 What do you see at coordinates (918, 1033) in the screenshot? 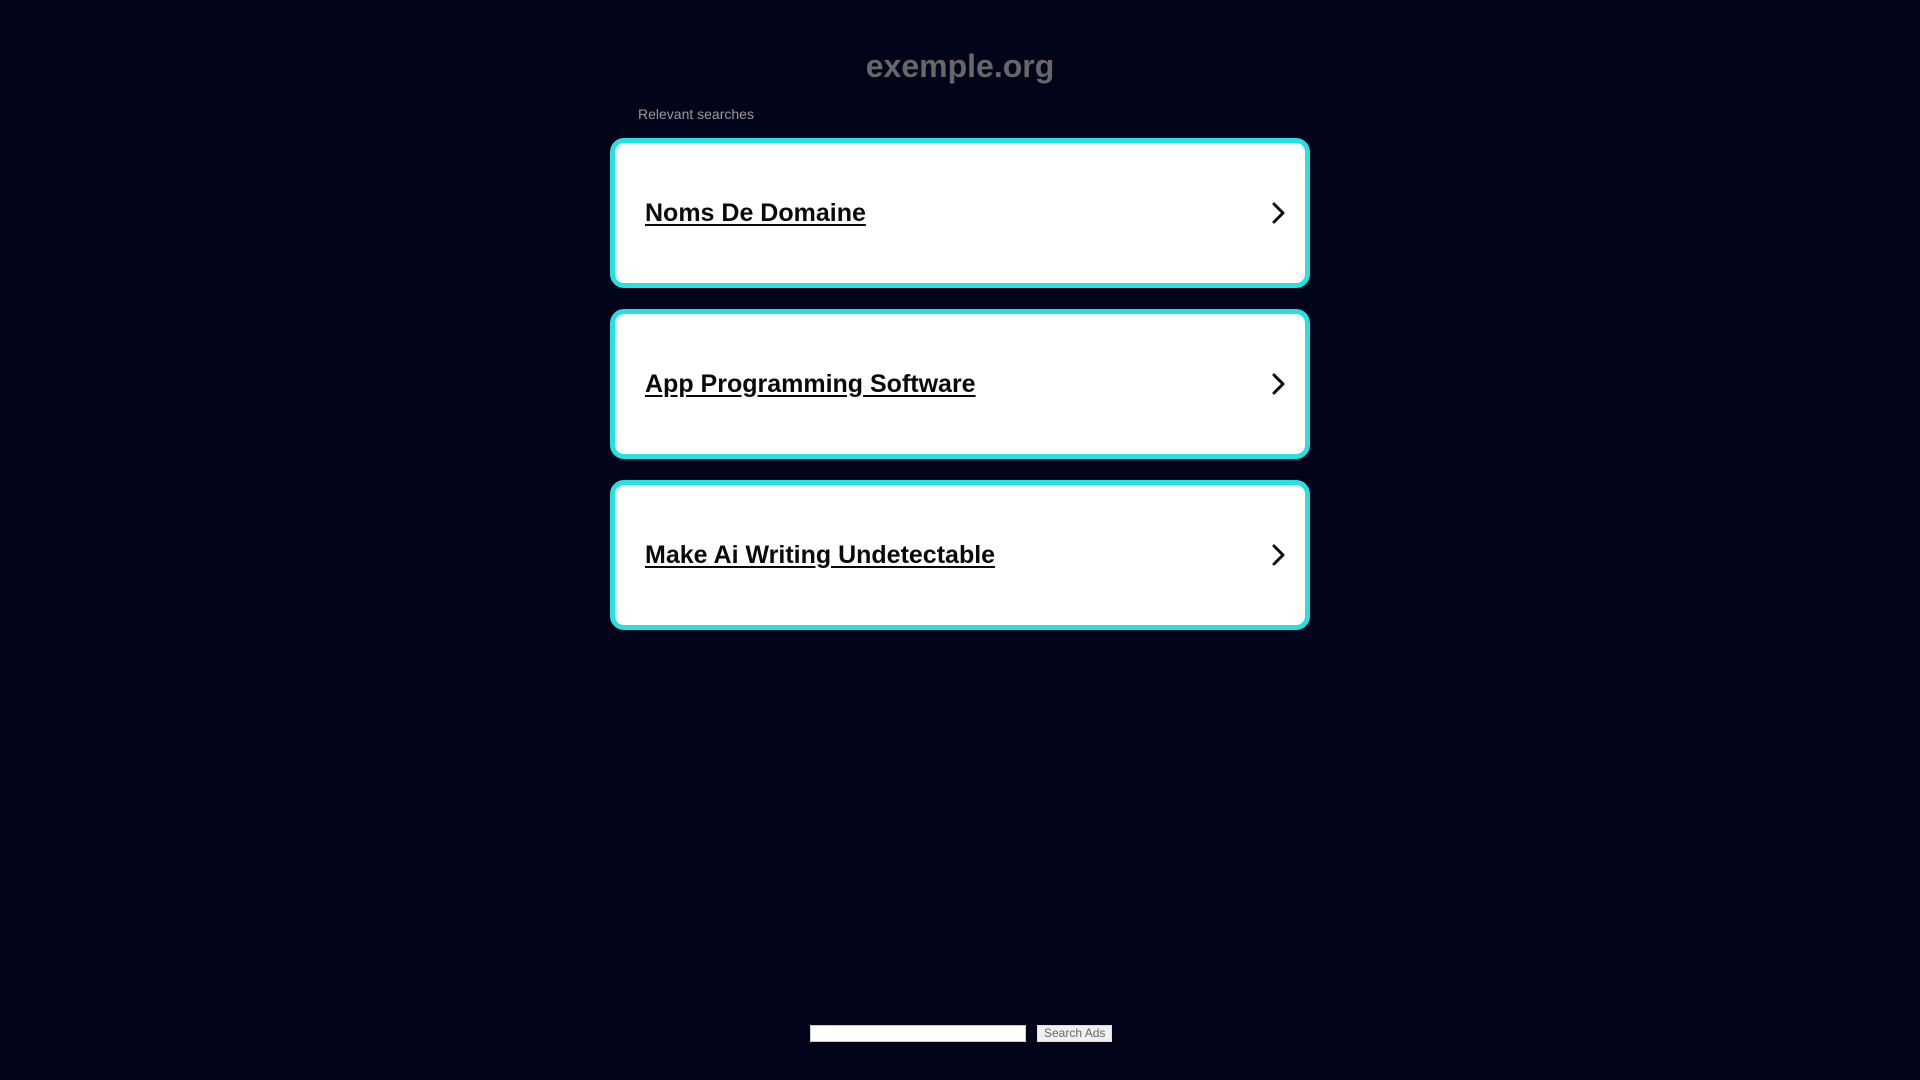
I see `search-input` at bounding box center [918, 1033].